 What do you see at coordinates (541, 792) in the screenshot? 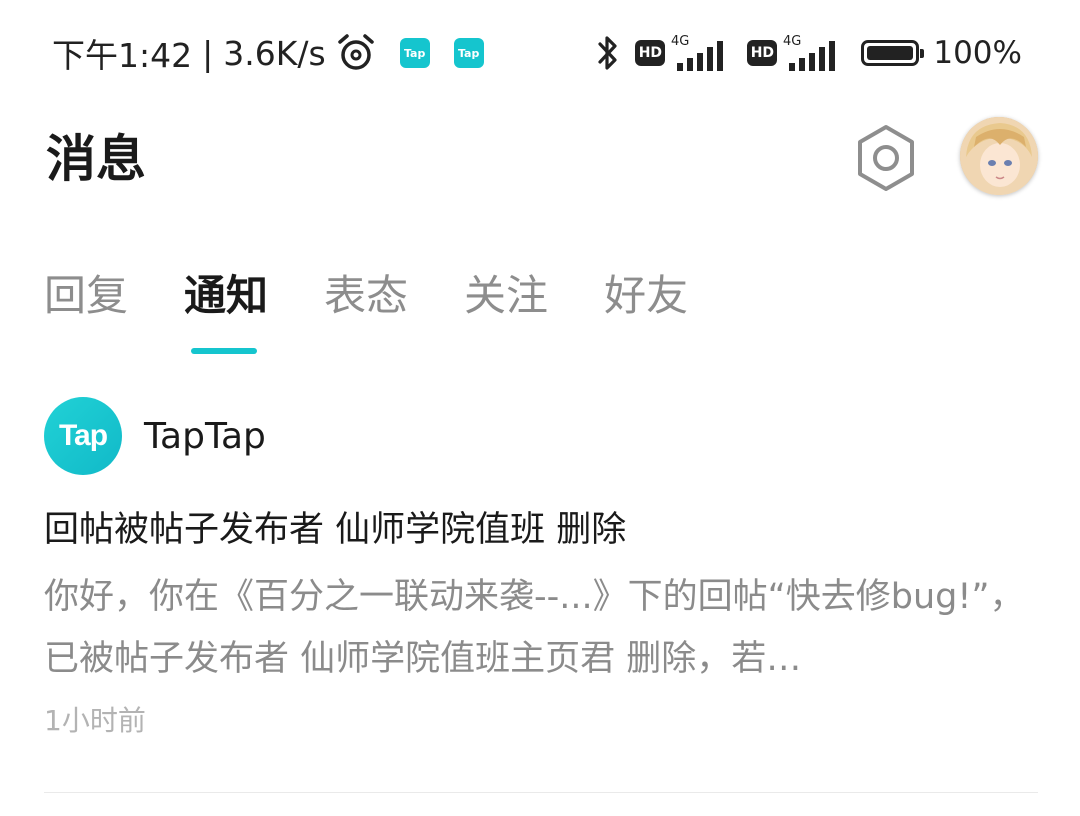
I see `list-divider` at bounding box center [541, 792].